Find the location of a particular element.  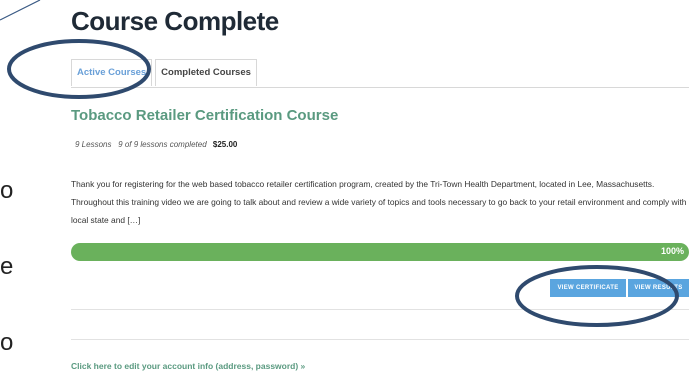

progress-label: 100% is located at coordinates (672, 251).